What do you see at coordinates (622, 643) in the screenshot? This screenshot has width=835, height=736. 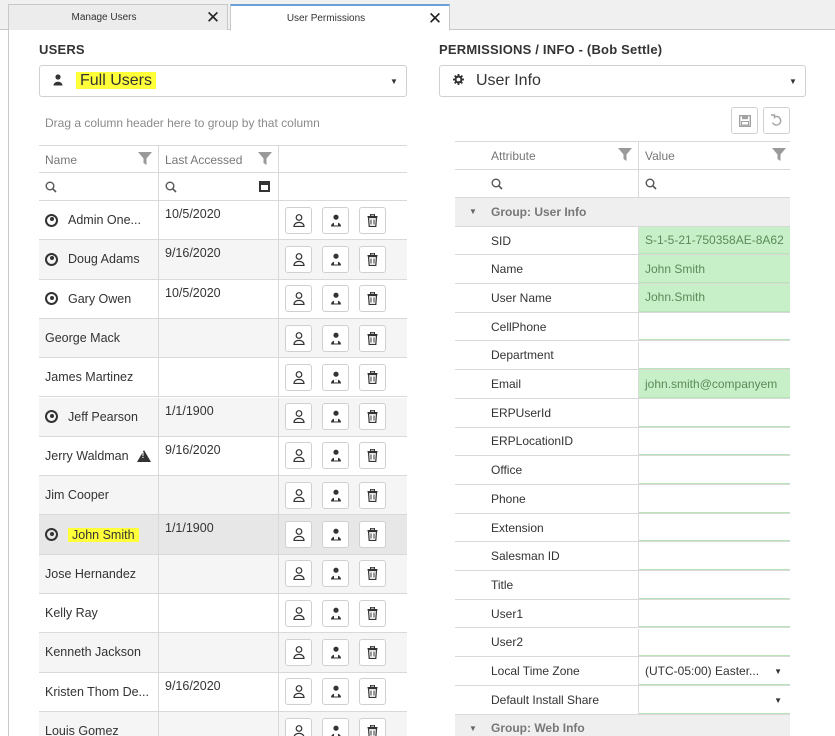 I see `attribute-row: User2` at bounding box center [622, 643].